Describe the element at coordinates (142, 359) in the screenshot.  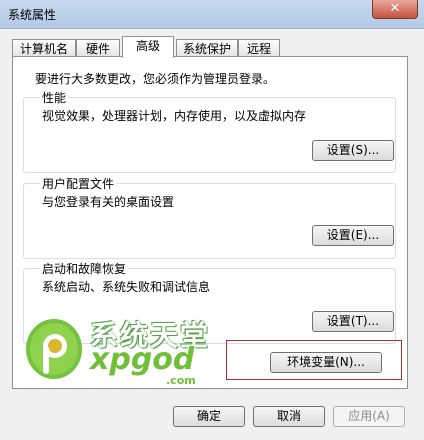
I see `watermark-en-text: xpgod` at that location.